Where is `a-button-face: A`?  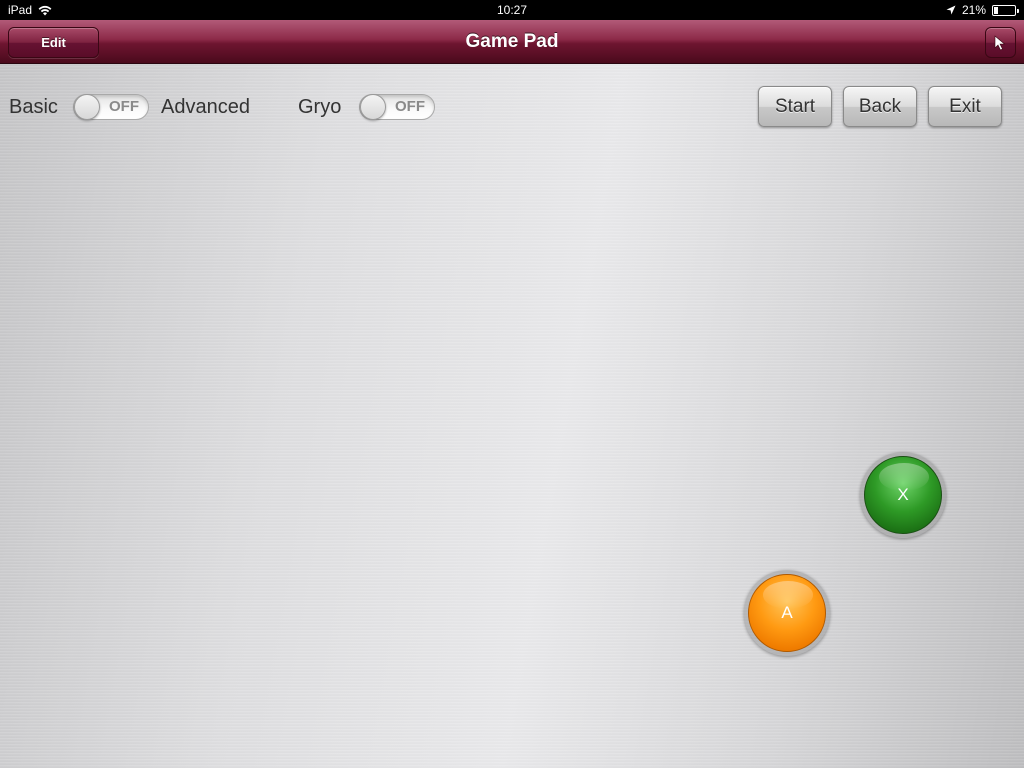
a-button-face: A is located at coordinates (787, 613).